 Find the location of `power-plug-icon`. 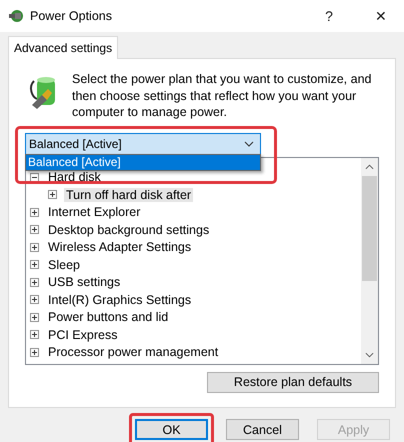

power-plug-icon is located at coordinates (16, 16).